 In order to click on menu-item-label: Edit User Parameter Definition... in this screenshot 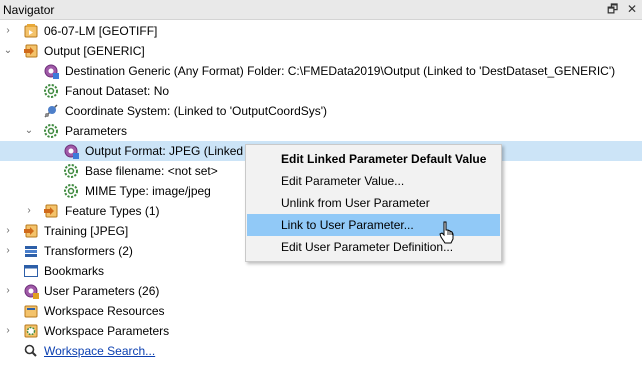, I will do `click(367, 247)`.